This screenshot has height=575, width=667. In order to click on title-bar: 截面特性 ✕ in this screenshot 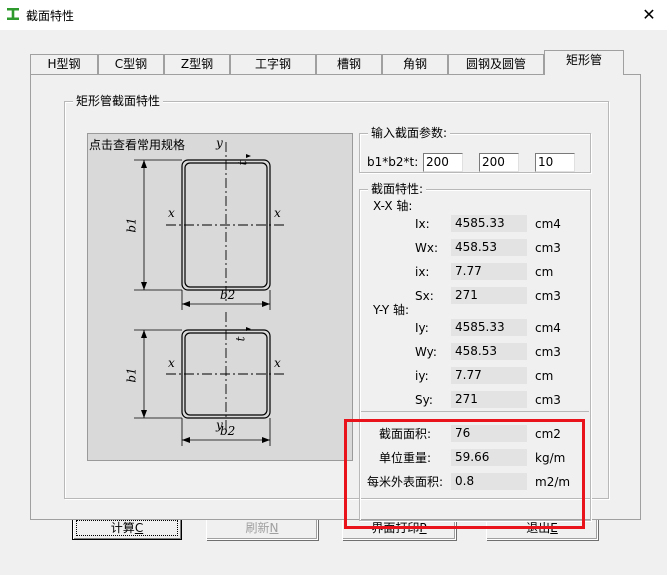, I will do `click(333, 15)`.